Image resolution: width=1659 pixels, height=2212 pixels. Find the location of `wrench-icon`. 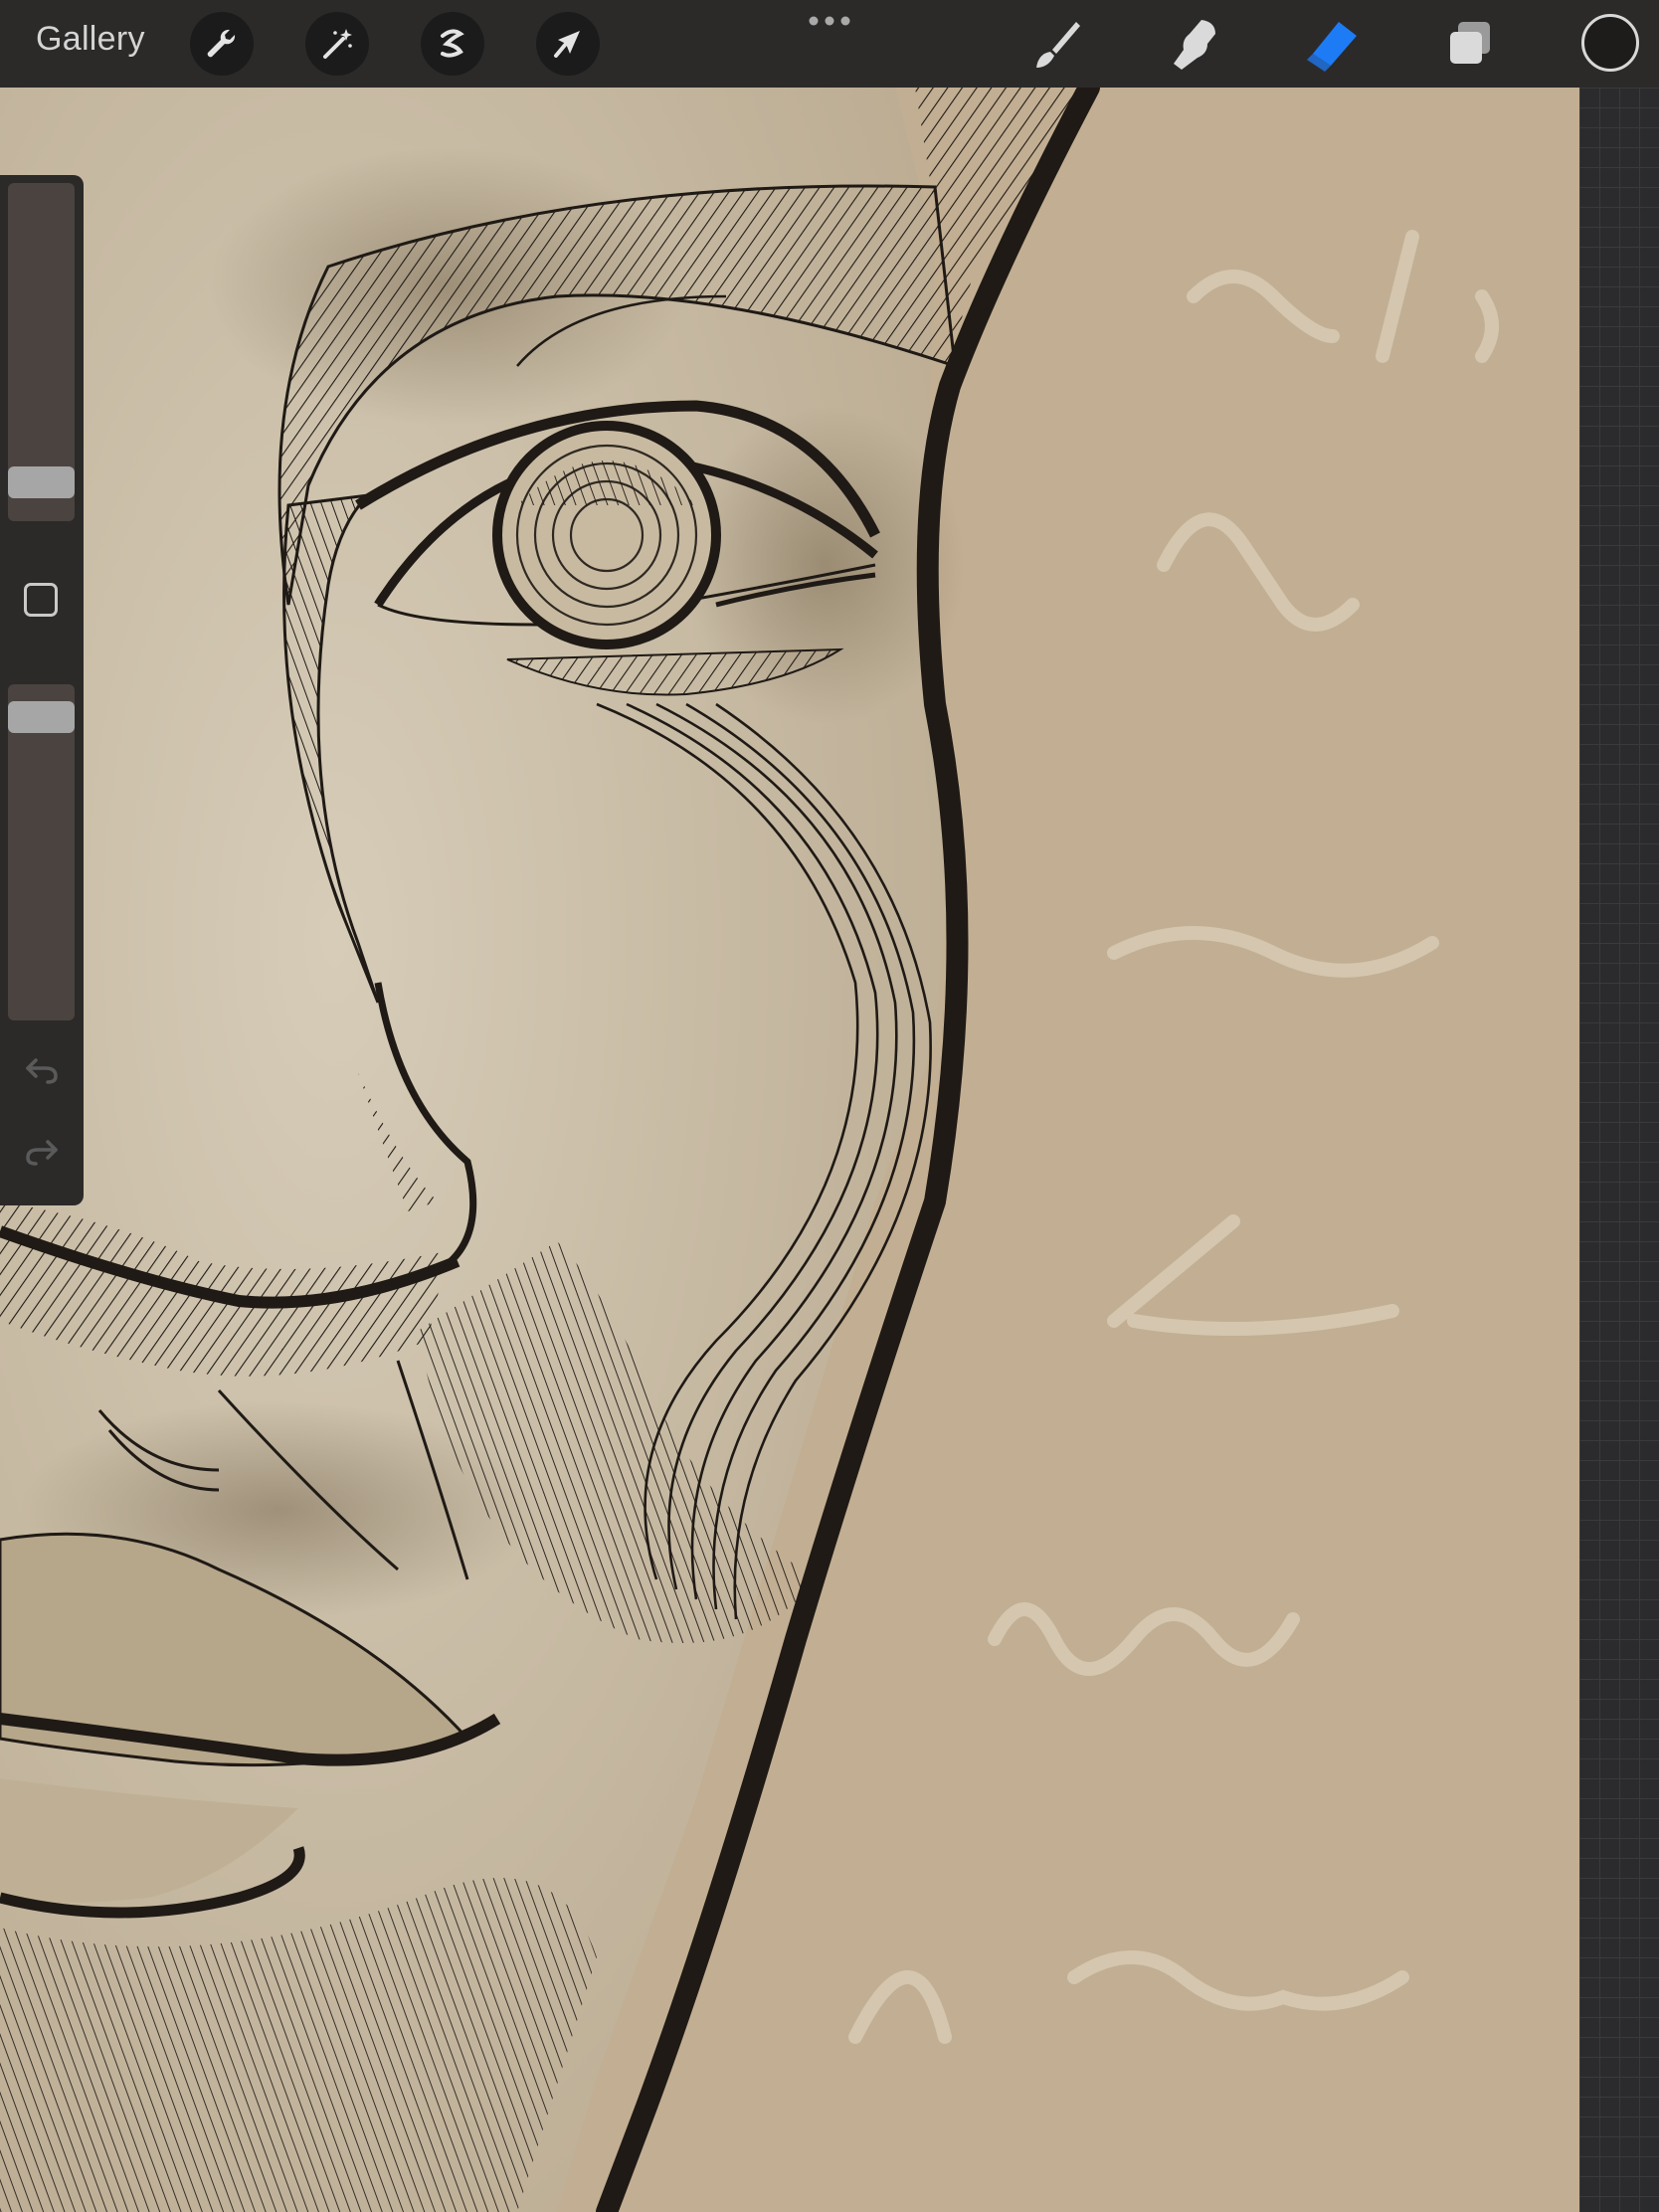

wrench-icon is located at coordinates (221, 43).